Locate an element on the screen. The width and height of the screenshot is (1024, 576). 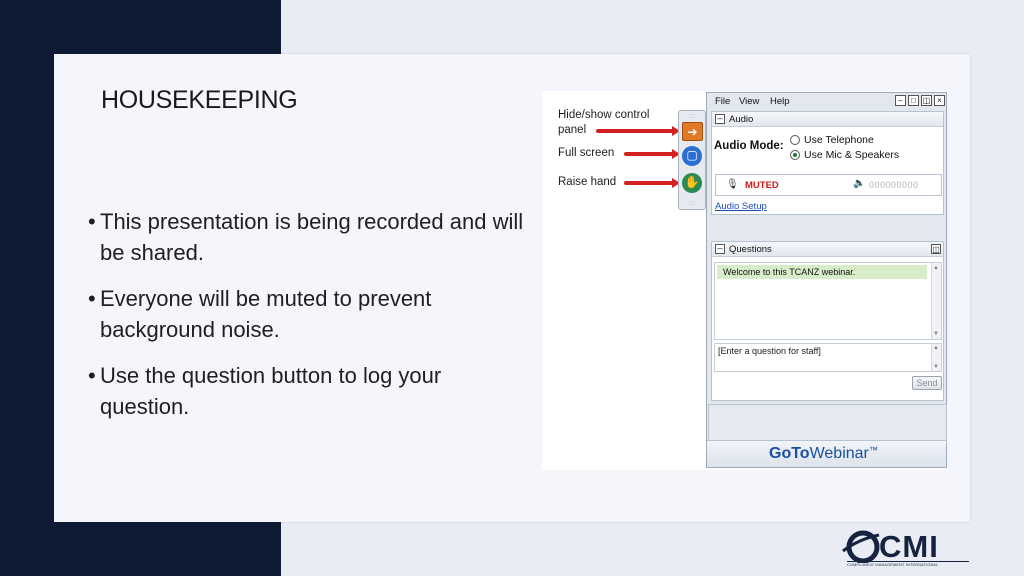
logo-webinar: Webinar is located at coordinates (839, 453).